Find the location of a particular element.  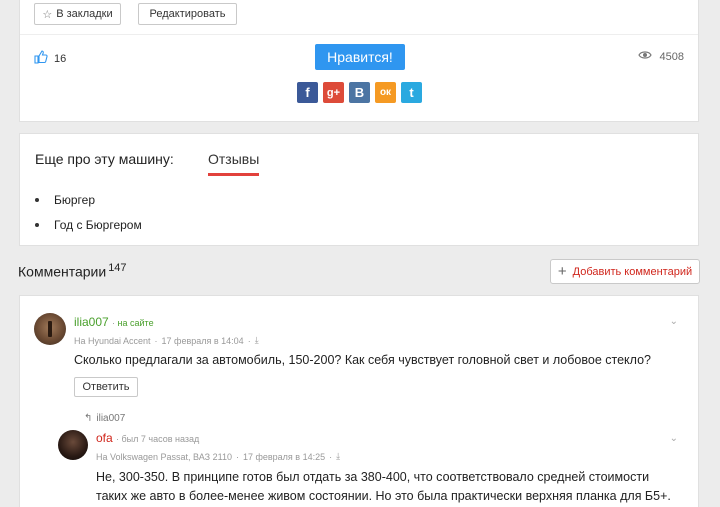

edit-label: Редактировать is located at coordinates (187, 14).